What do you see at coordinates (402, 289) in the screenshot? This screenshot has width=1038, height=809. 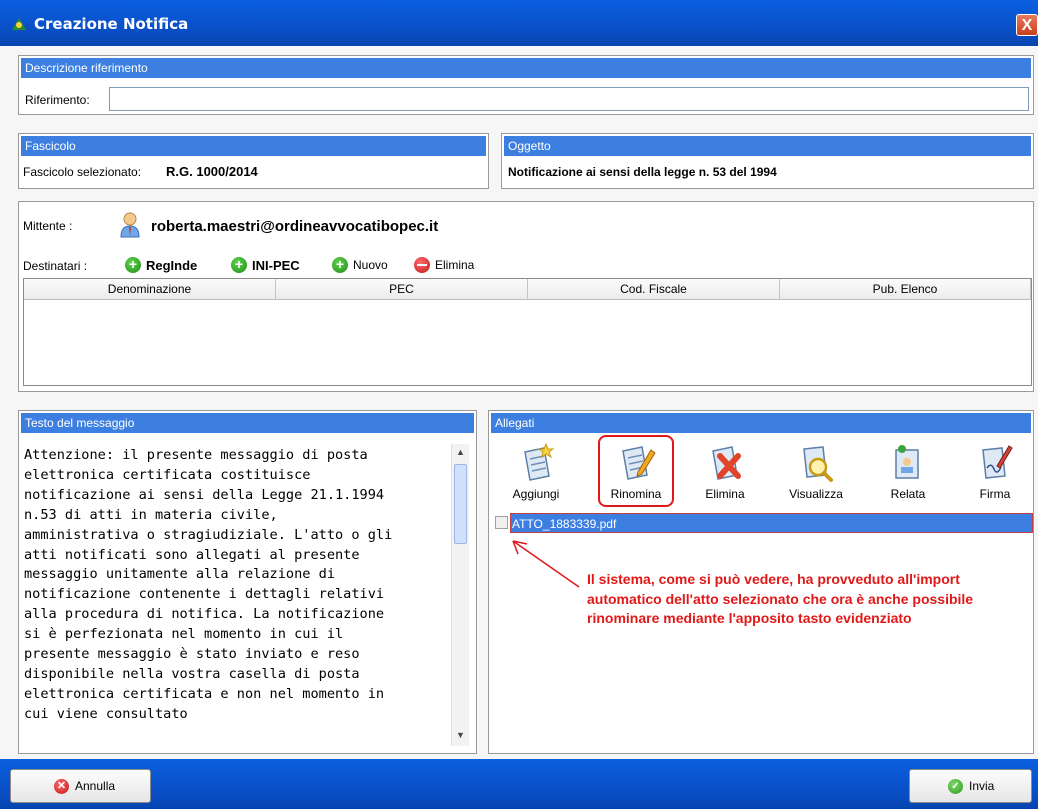 I see `column-header-pec: PEC` at bounding box center [402, 289].